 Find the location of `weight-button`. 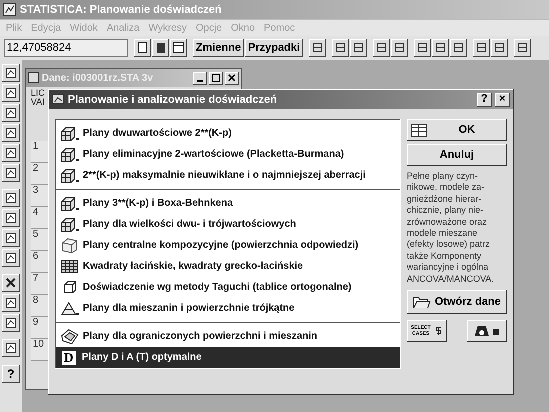

weight-button is located at coordinates (487, 331).